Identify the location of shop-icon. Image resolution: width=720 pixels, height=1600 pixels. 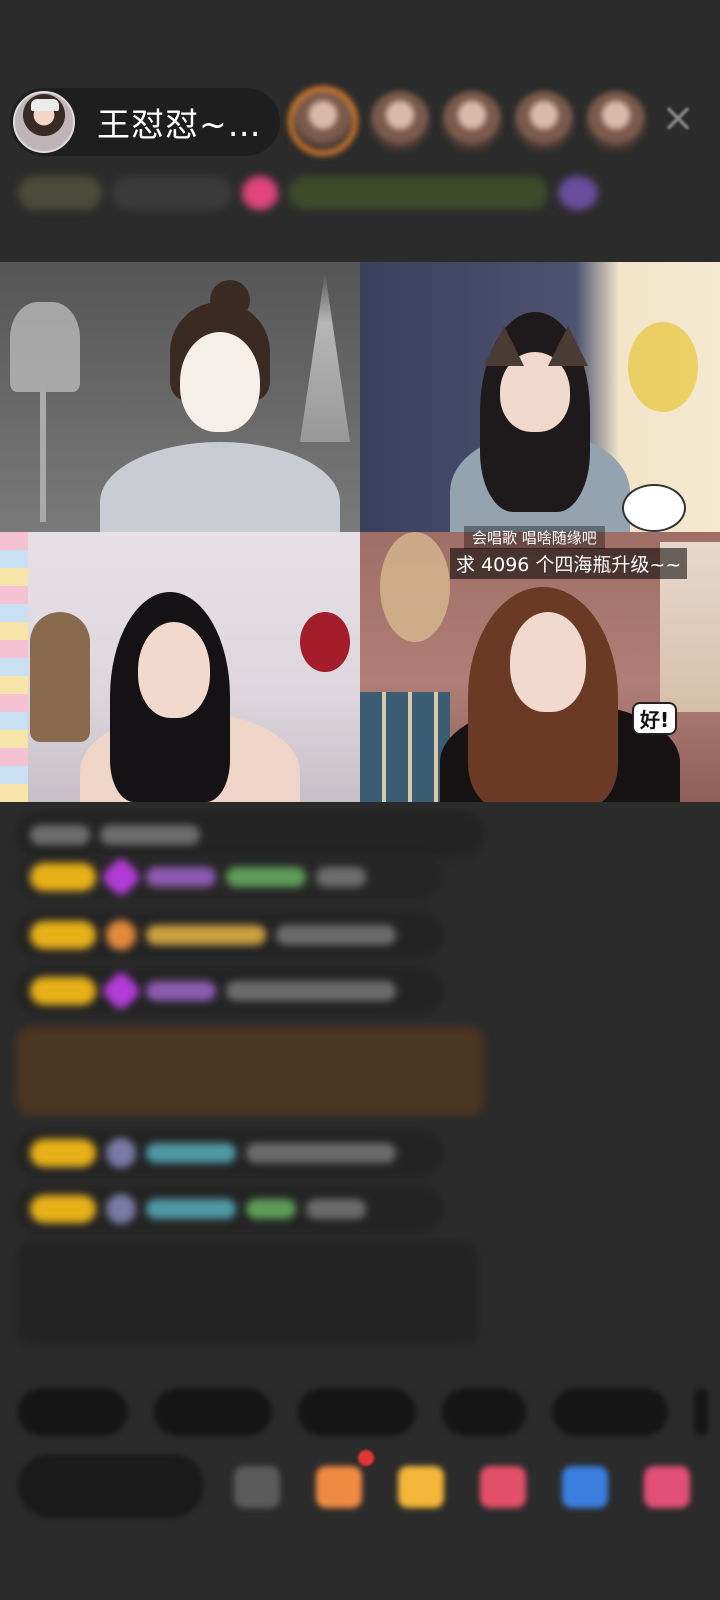
(339, 1487).